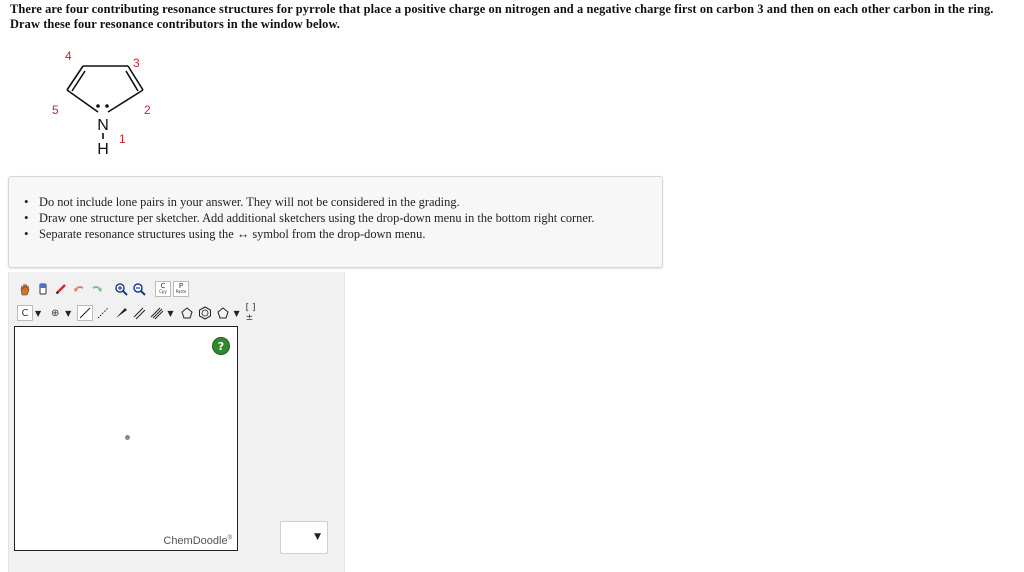  Describe the element at coordinates (136, 63) in the screenshot. I see `position-number-3: 3` at that location.